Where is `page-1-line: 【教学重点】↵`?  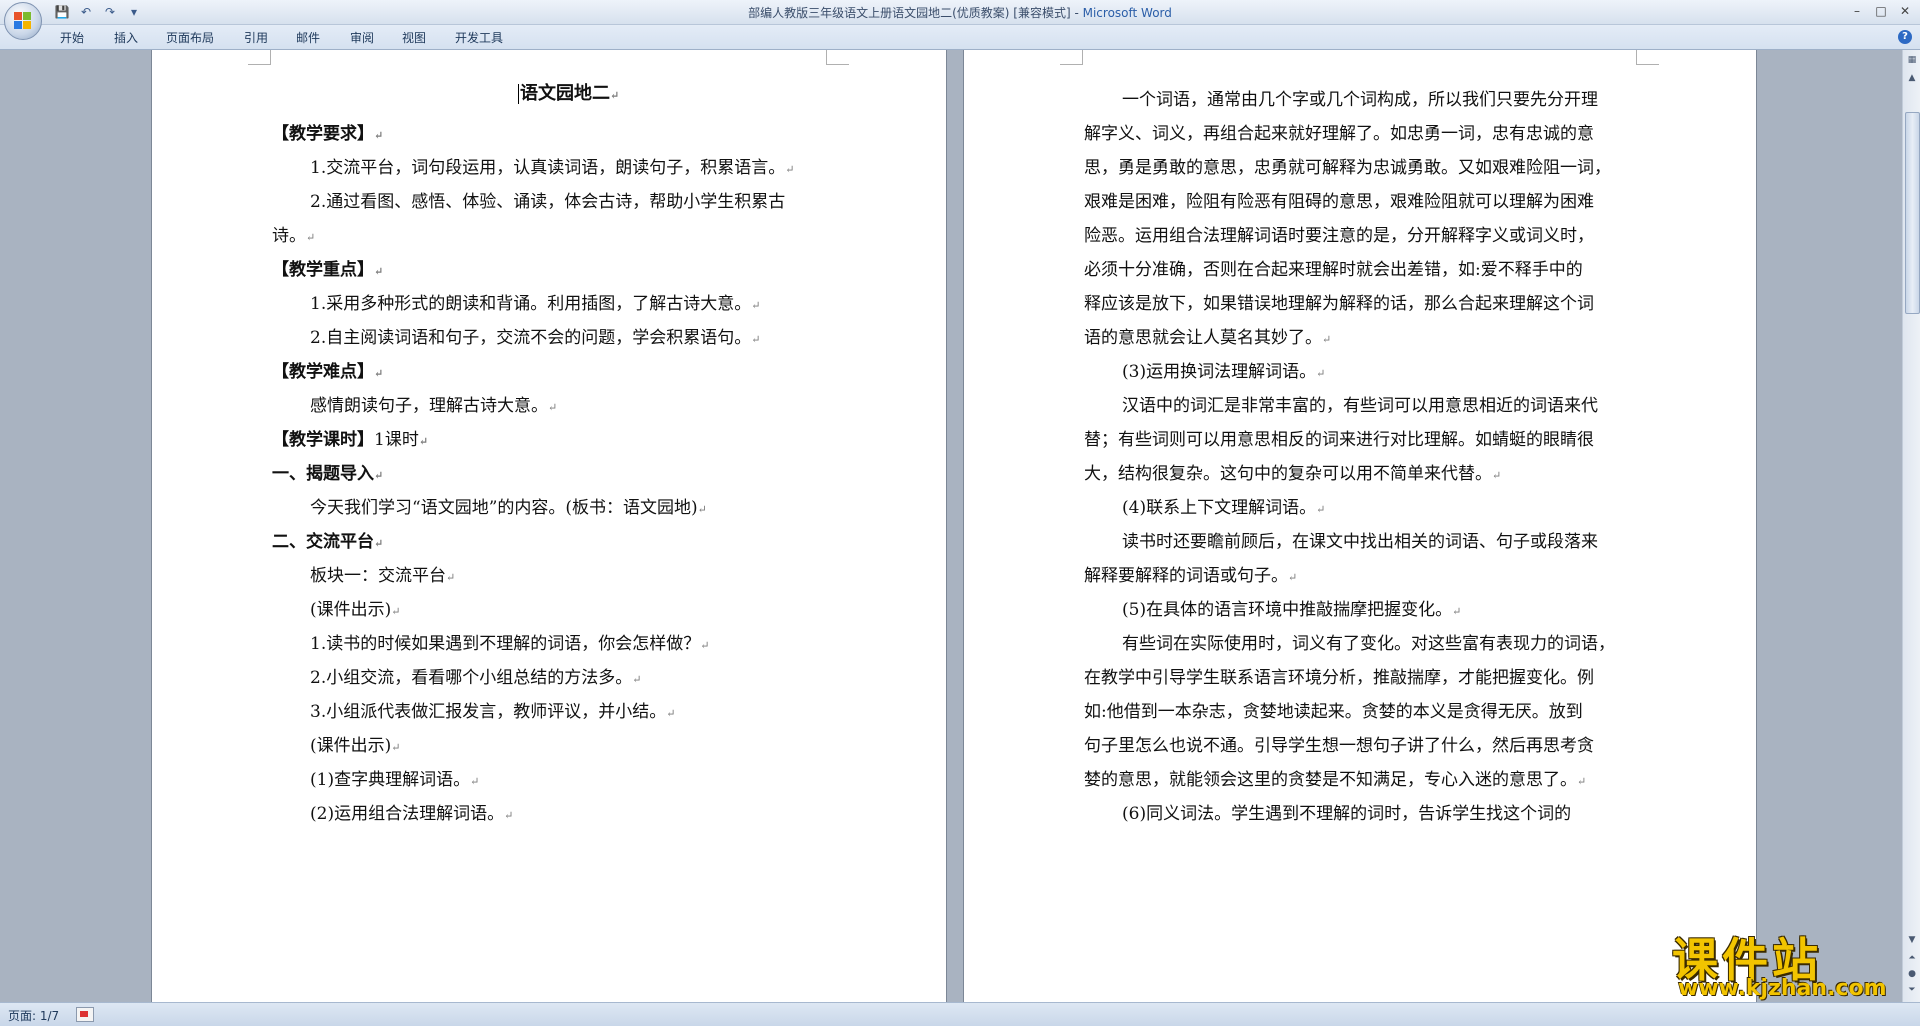
page-1-line: 【教学重点】↵ is located at coordinates (327, 271).